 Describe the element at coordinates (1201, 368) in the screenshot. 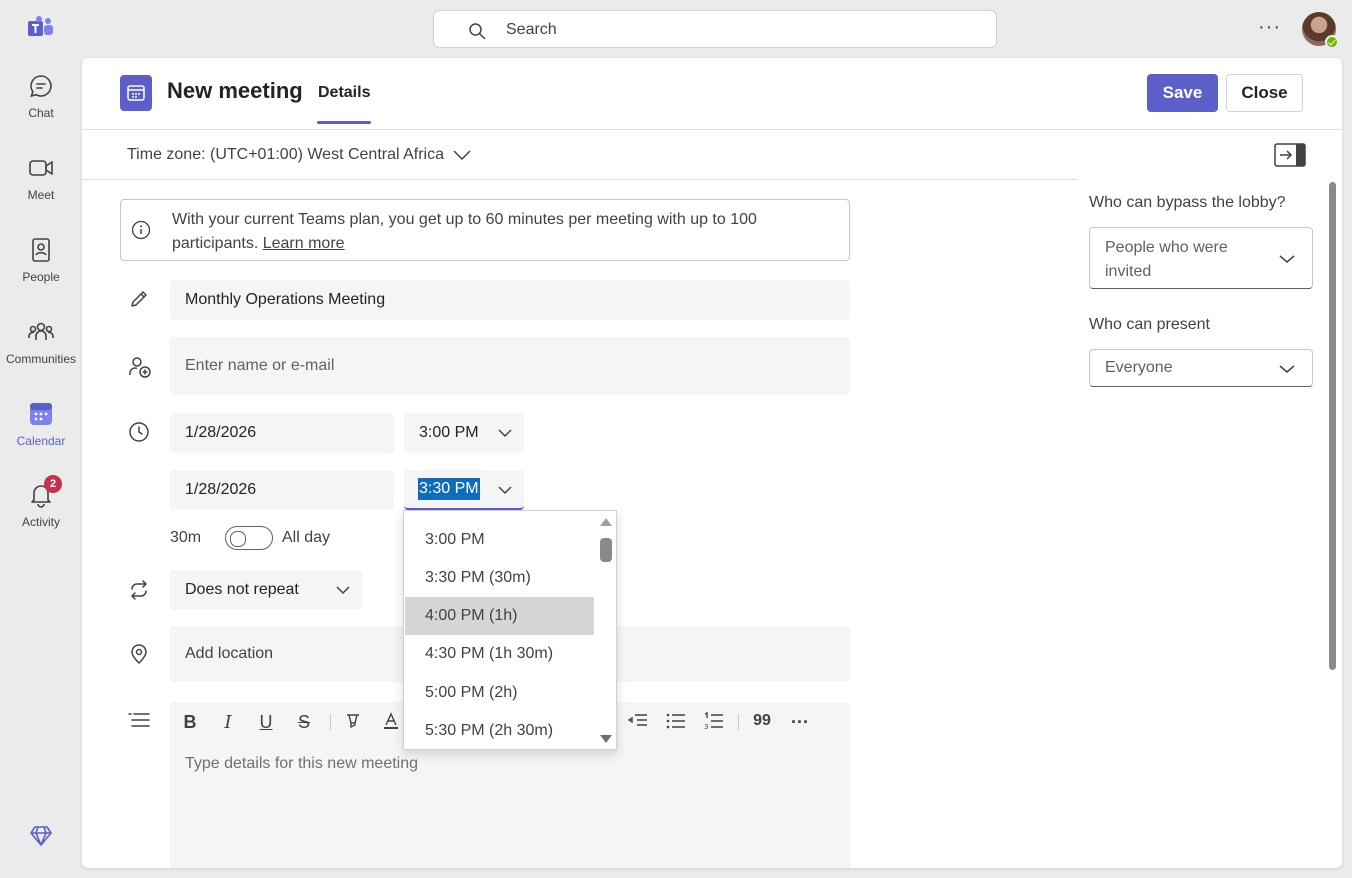

I see `present-select: Everyone` at that location.